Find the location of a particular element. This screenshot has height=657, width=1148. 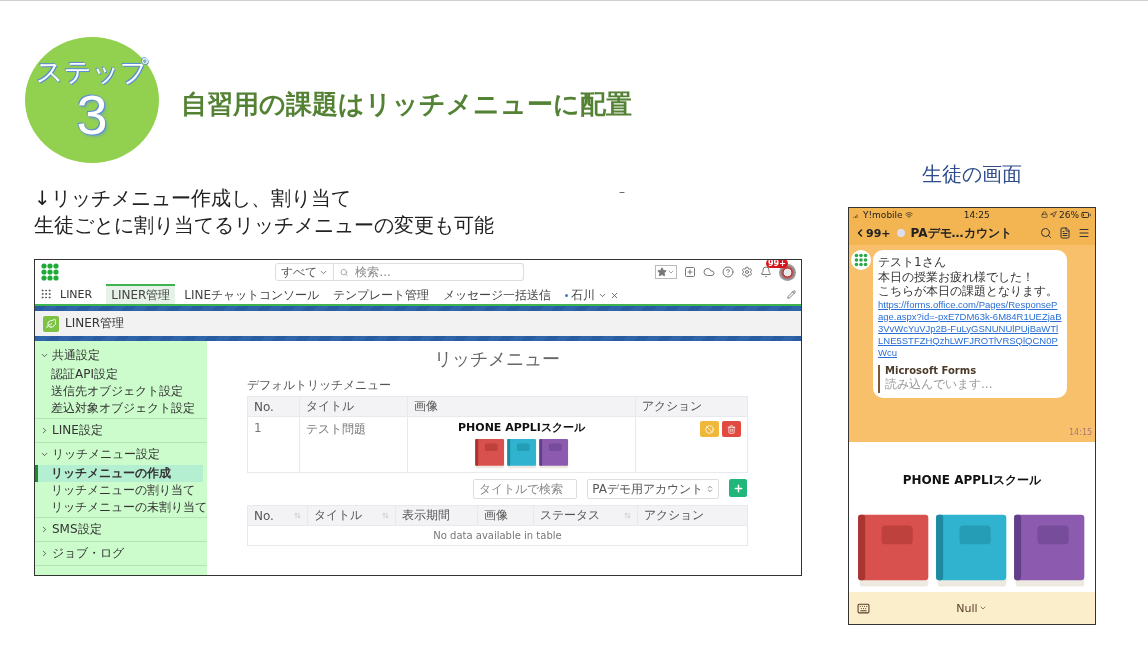

slide-title: 自習用の課題はリッチメニューに配置 is located at coordinates (406, 104).